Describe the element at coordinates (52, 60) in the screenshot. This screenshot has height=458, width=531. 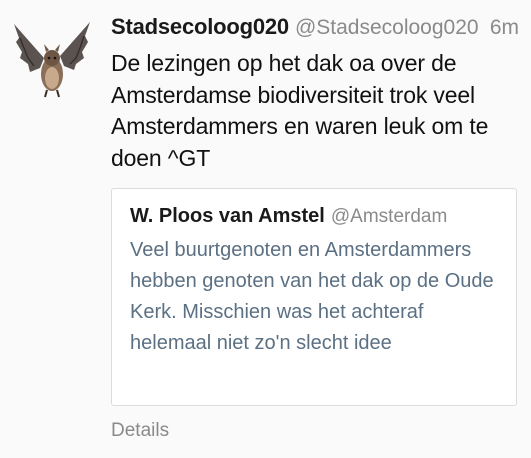
I see `bat-icon` at that location.